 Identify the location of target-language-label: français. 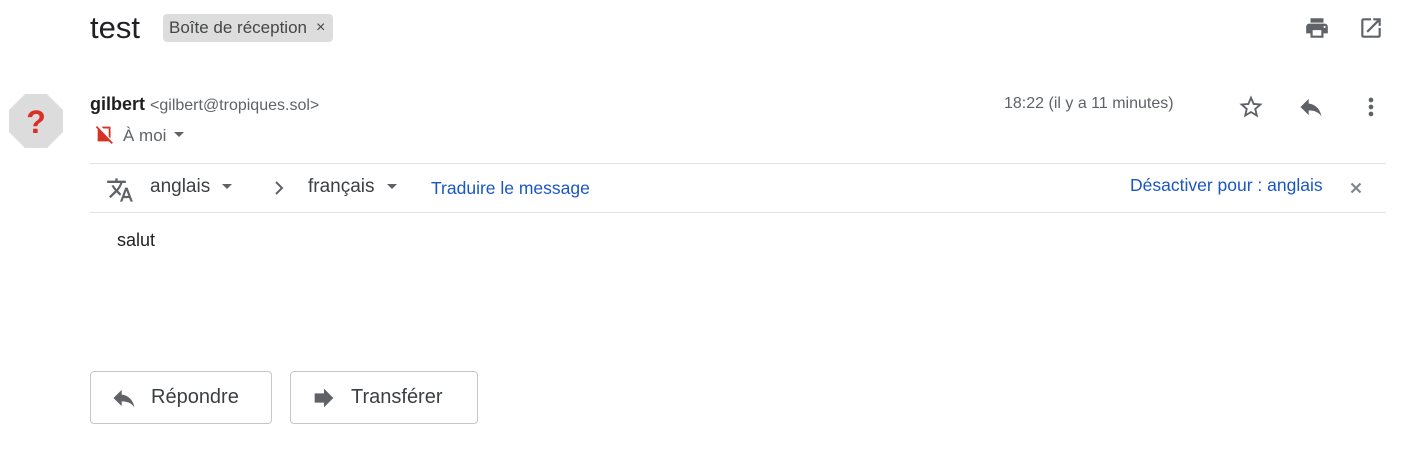
(341, 186).